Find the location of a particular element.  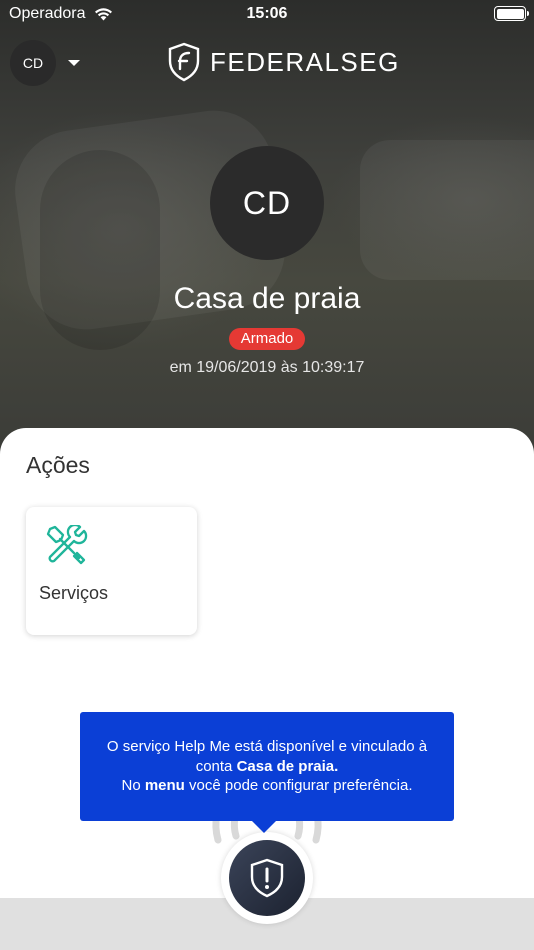

tools-icon is located at coordinates (67, 545).